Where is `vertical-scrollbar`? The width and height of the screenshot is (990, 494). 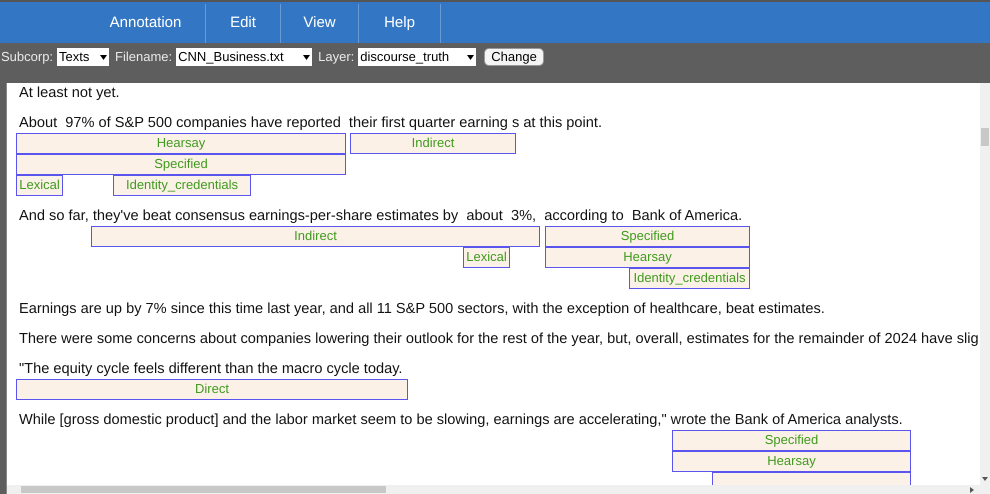 vertical-scrollbar is located at coordinates (985, 284).